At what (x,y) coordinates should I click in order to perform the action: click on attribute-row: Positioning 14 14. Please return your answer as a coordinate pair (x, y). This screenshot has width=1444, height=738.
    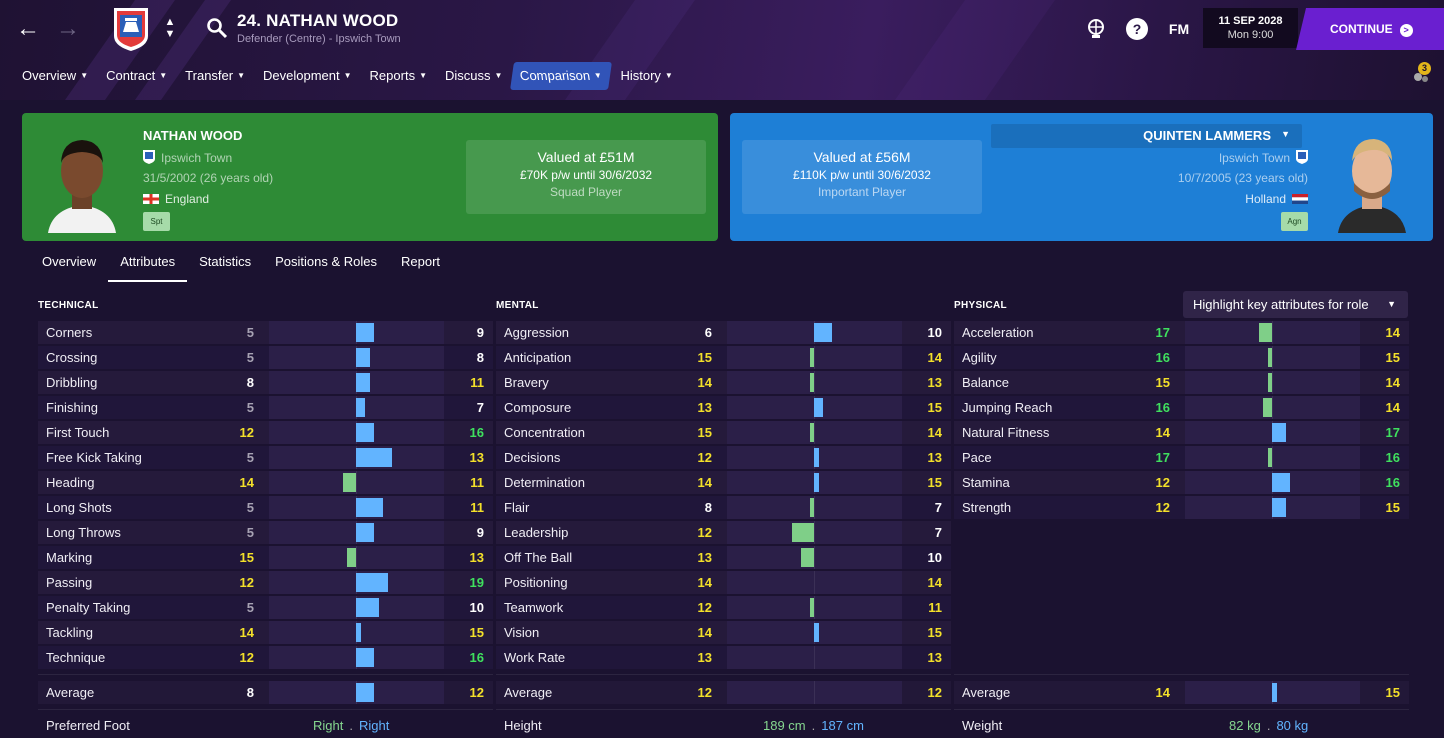
    Looking at the image, I should click on (723, 582).